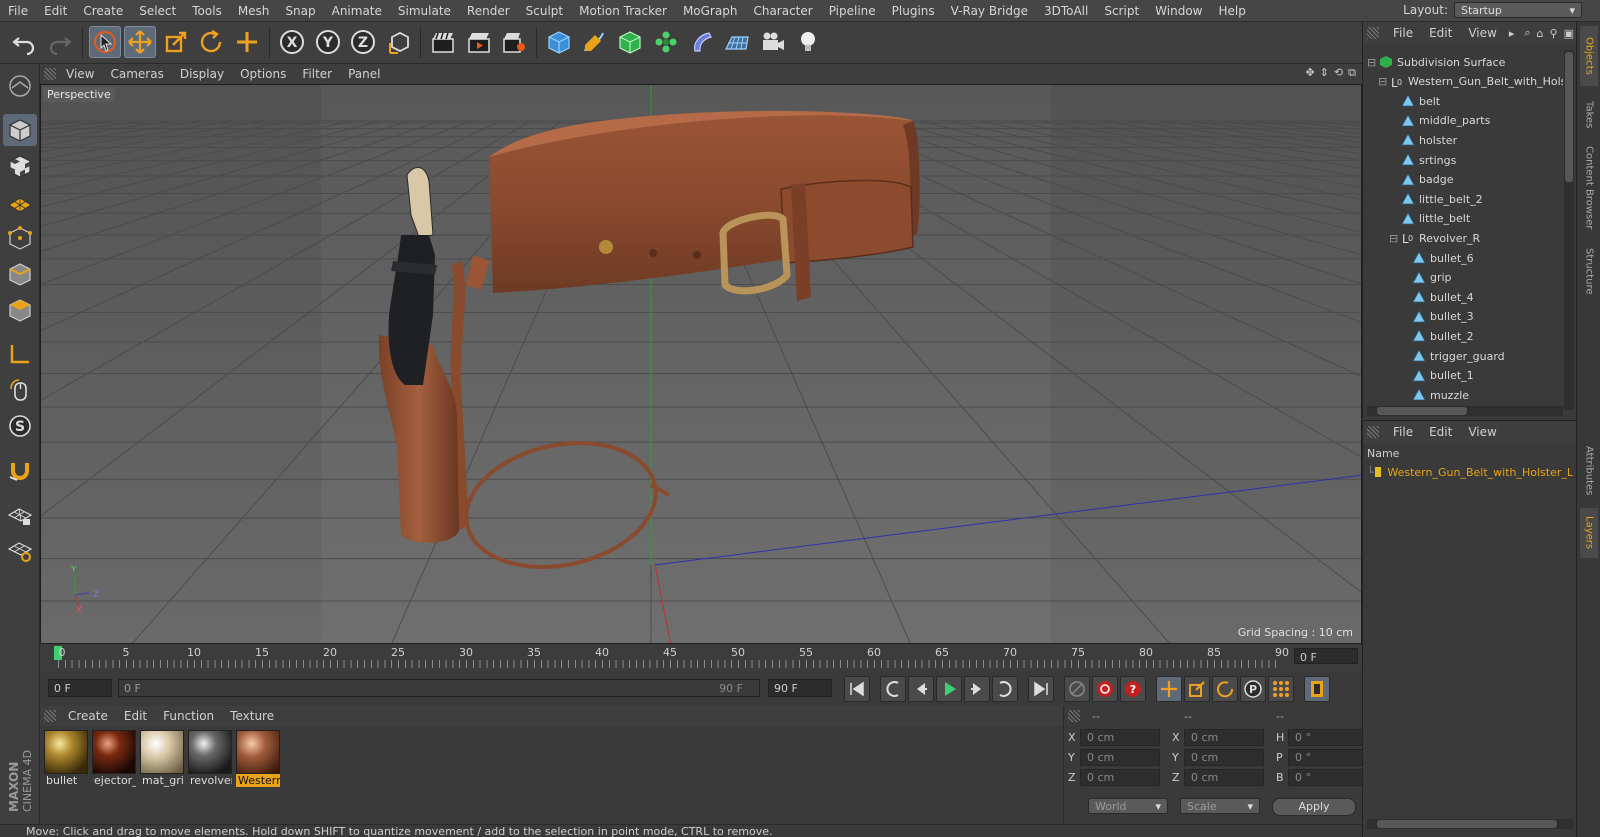 The height and width of the screenshot is (837, 1600). I want to click on dolly-icon: ⇕, so click(1324, 73).